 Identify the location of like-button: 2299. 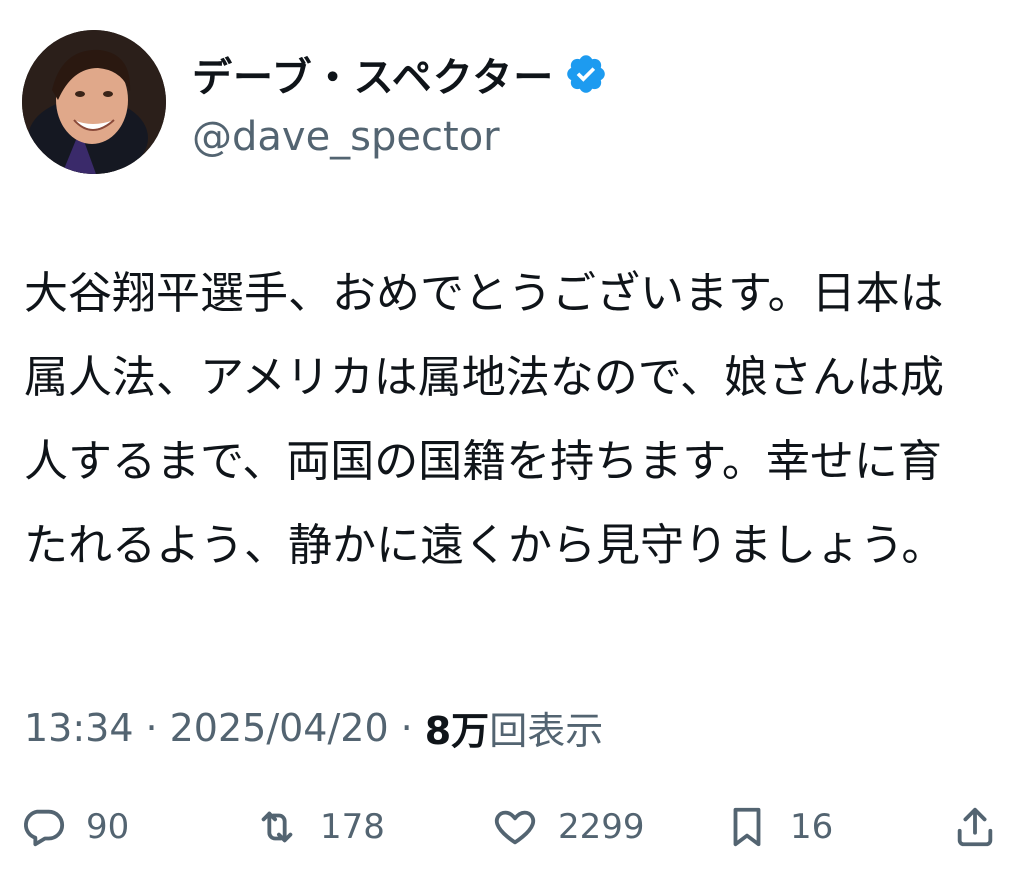
(568, 827).